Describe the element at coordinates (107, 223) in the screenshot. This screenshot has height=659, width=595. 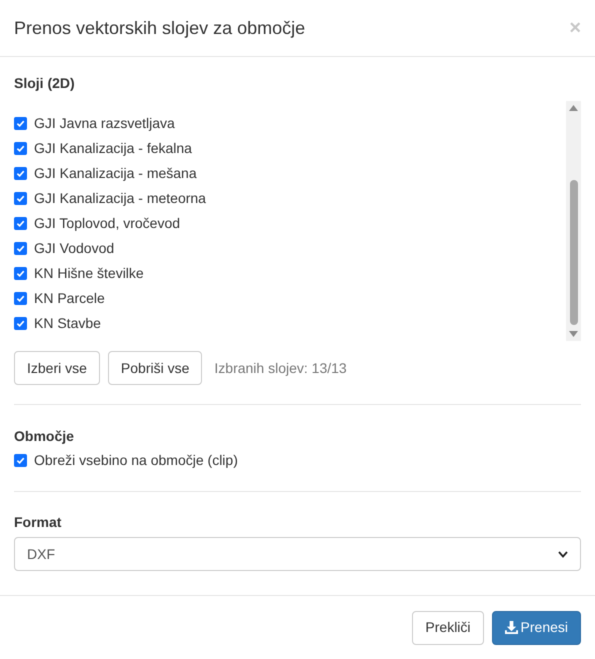
I see `layer-label: GJI Toplovod, vročevod` at that location.